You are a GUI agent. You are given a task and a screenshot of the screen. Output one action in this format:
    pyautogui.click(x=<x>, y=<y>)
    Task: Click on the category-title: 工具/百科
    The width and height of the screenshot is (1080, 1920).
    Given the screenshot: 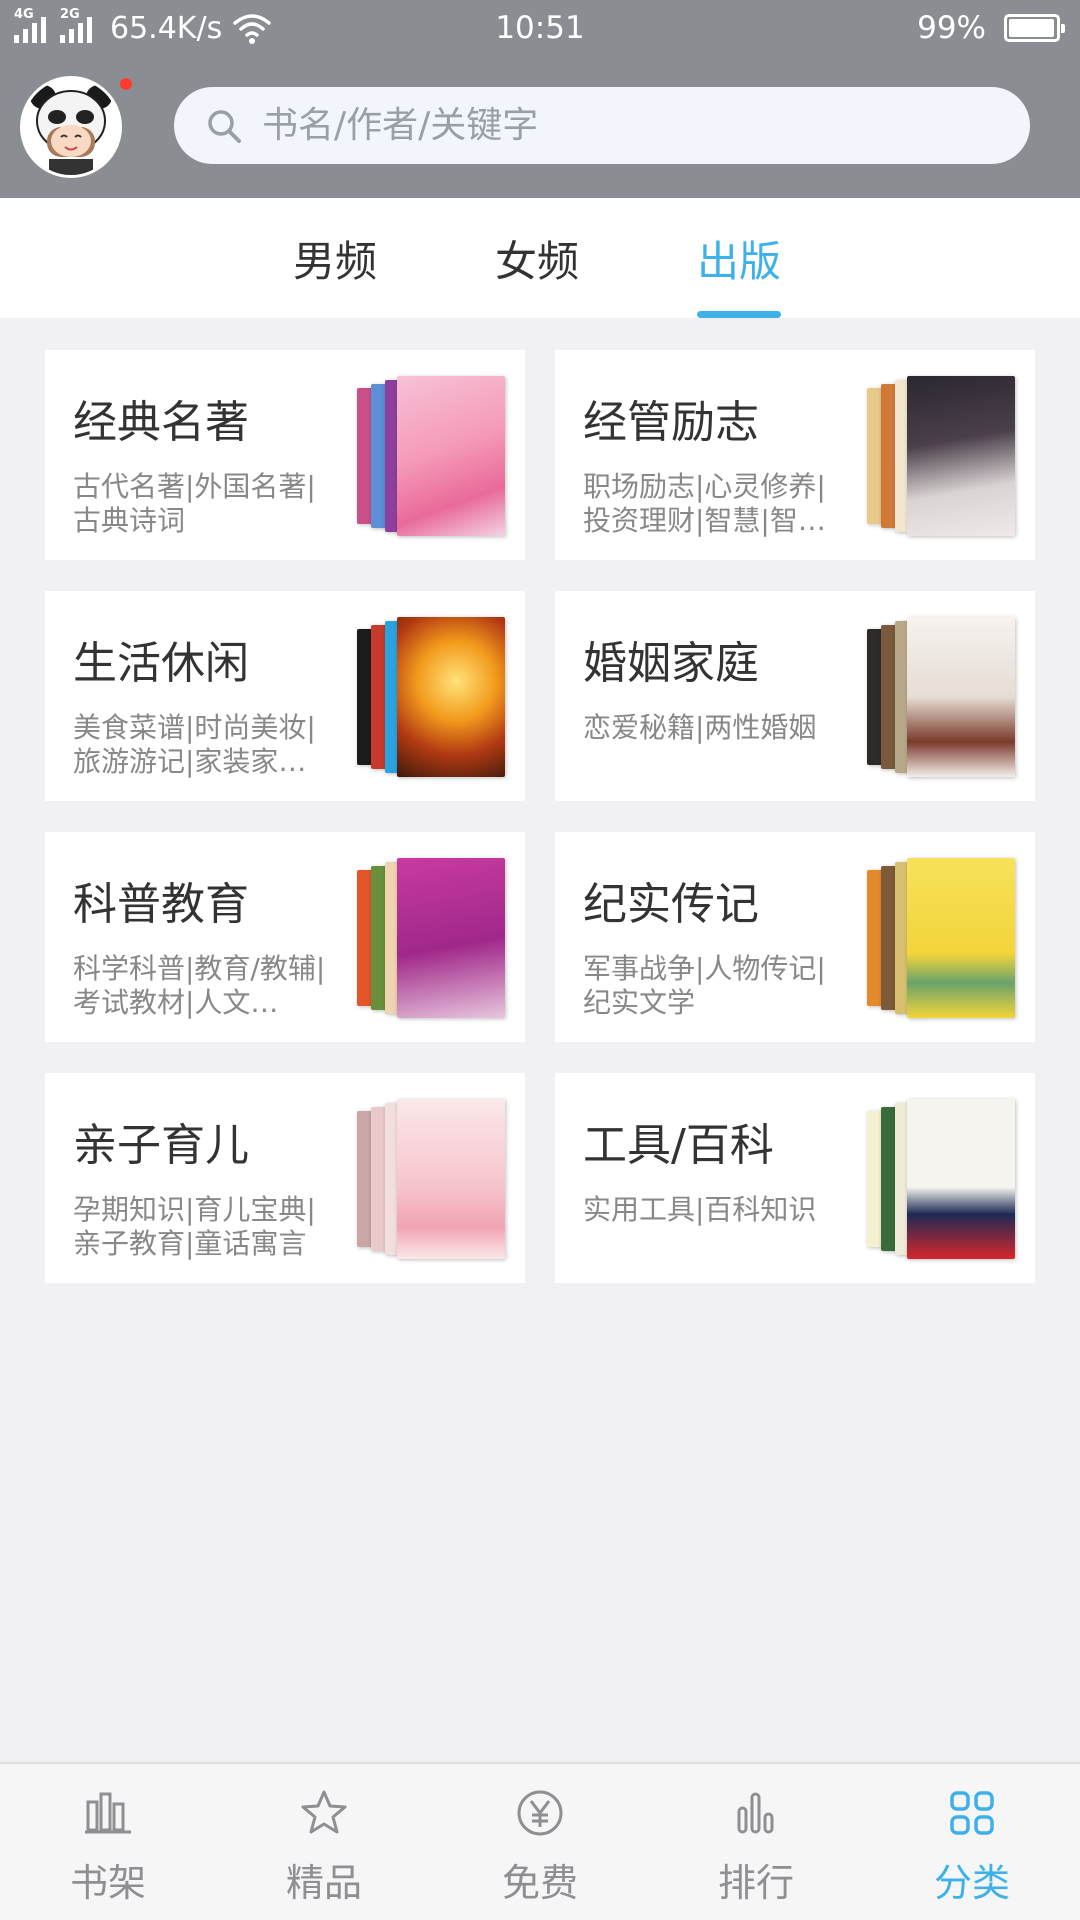 What is the action you would take?
    pyautogui.click(x=678, y=1145)
    